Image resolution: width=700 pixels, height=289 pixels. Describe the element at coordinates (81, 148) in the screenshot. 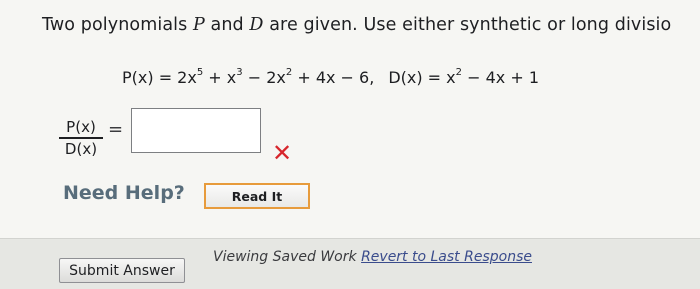

I see `fraction-denominator: D(x)` at that location.